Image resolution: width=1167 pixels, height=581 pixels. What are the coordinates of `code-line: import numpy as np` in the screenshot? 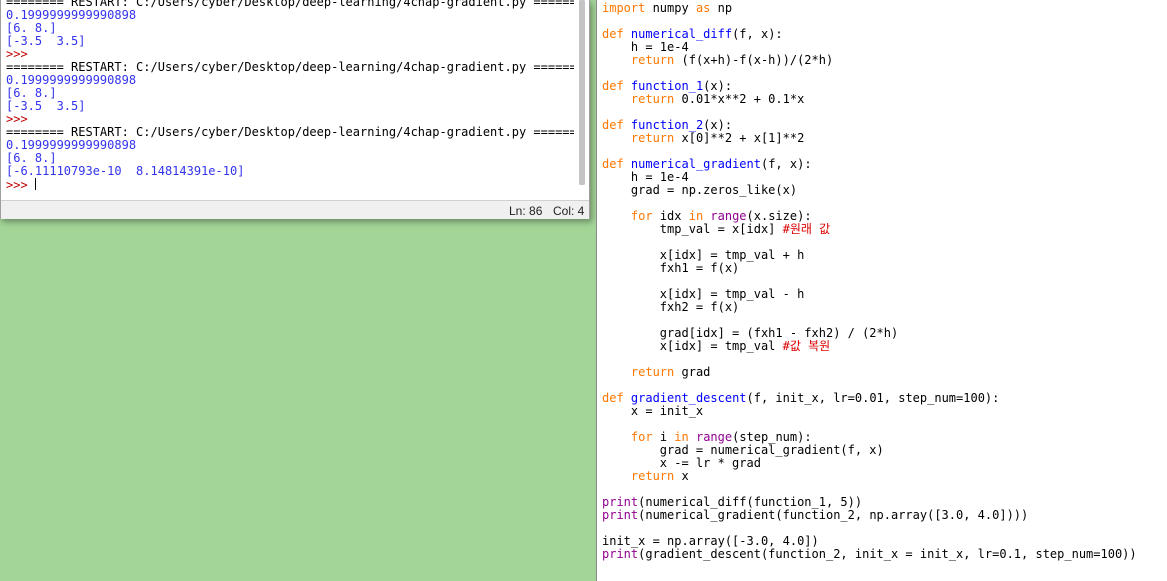 It's located at (882, 8).